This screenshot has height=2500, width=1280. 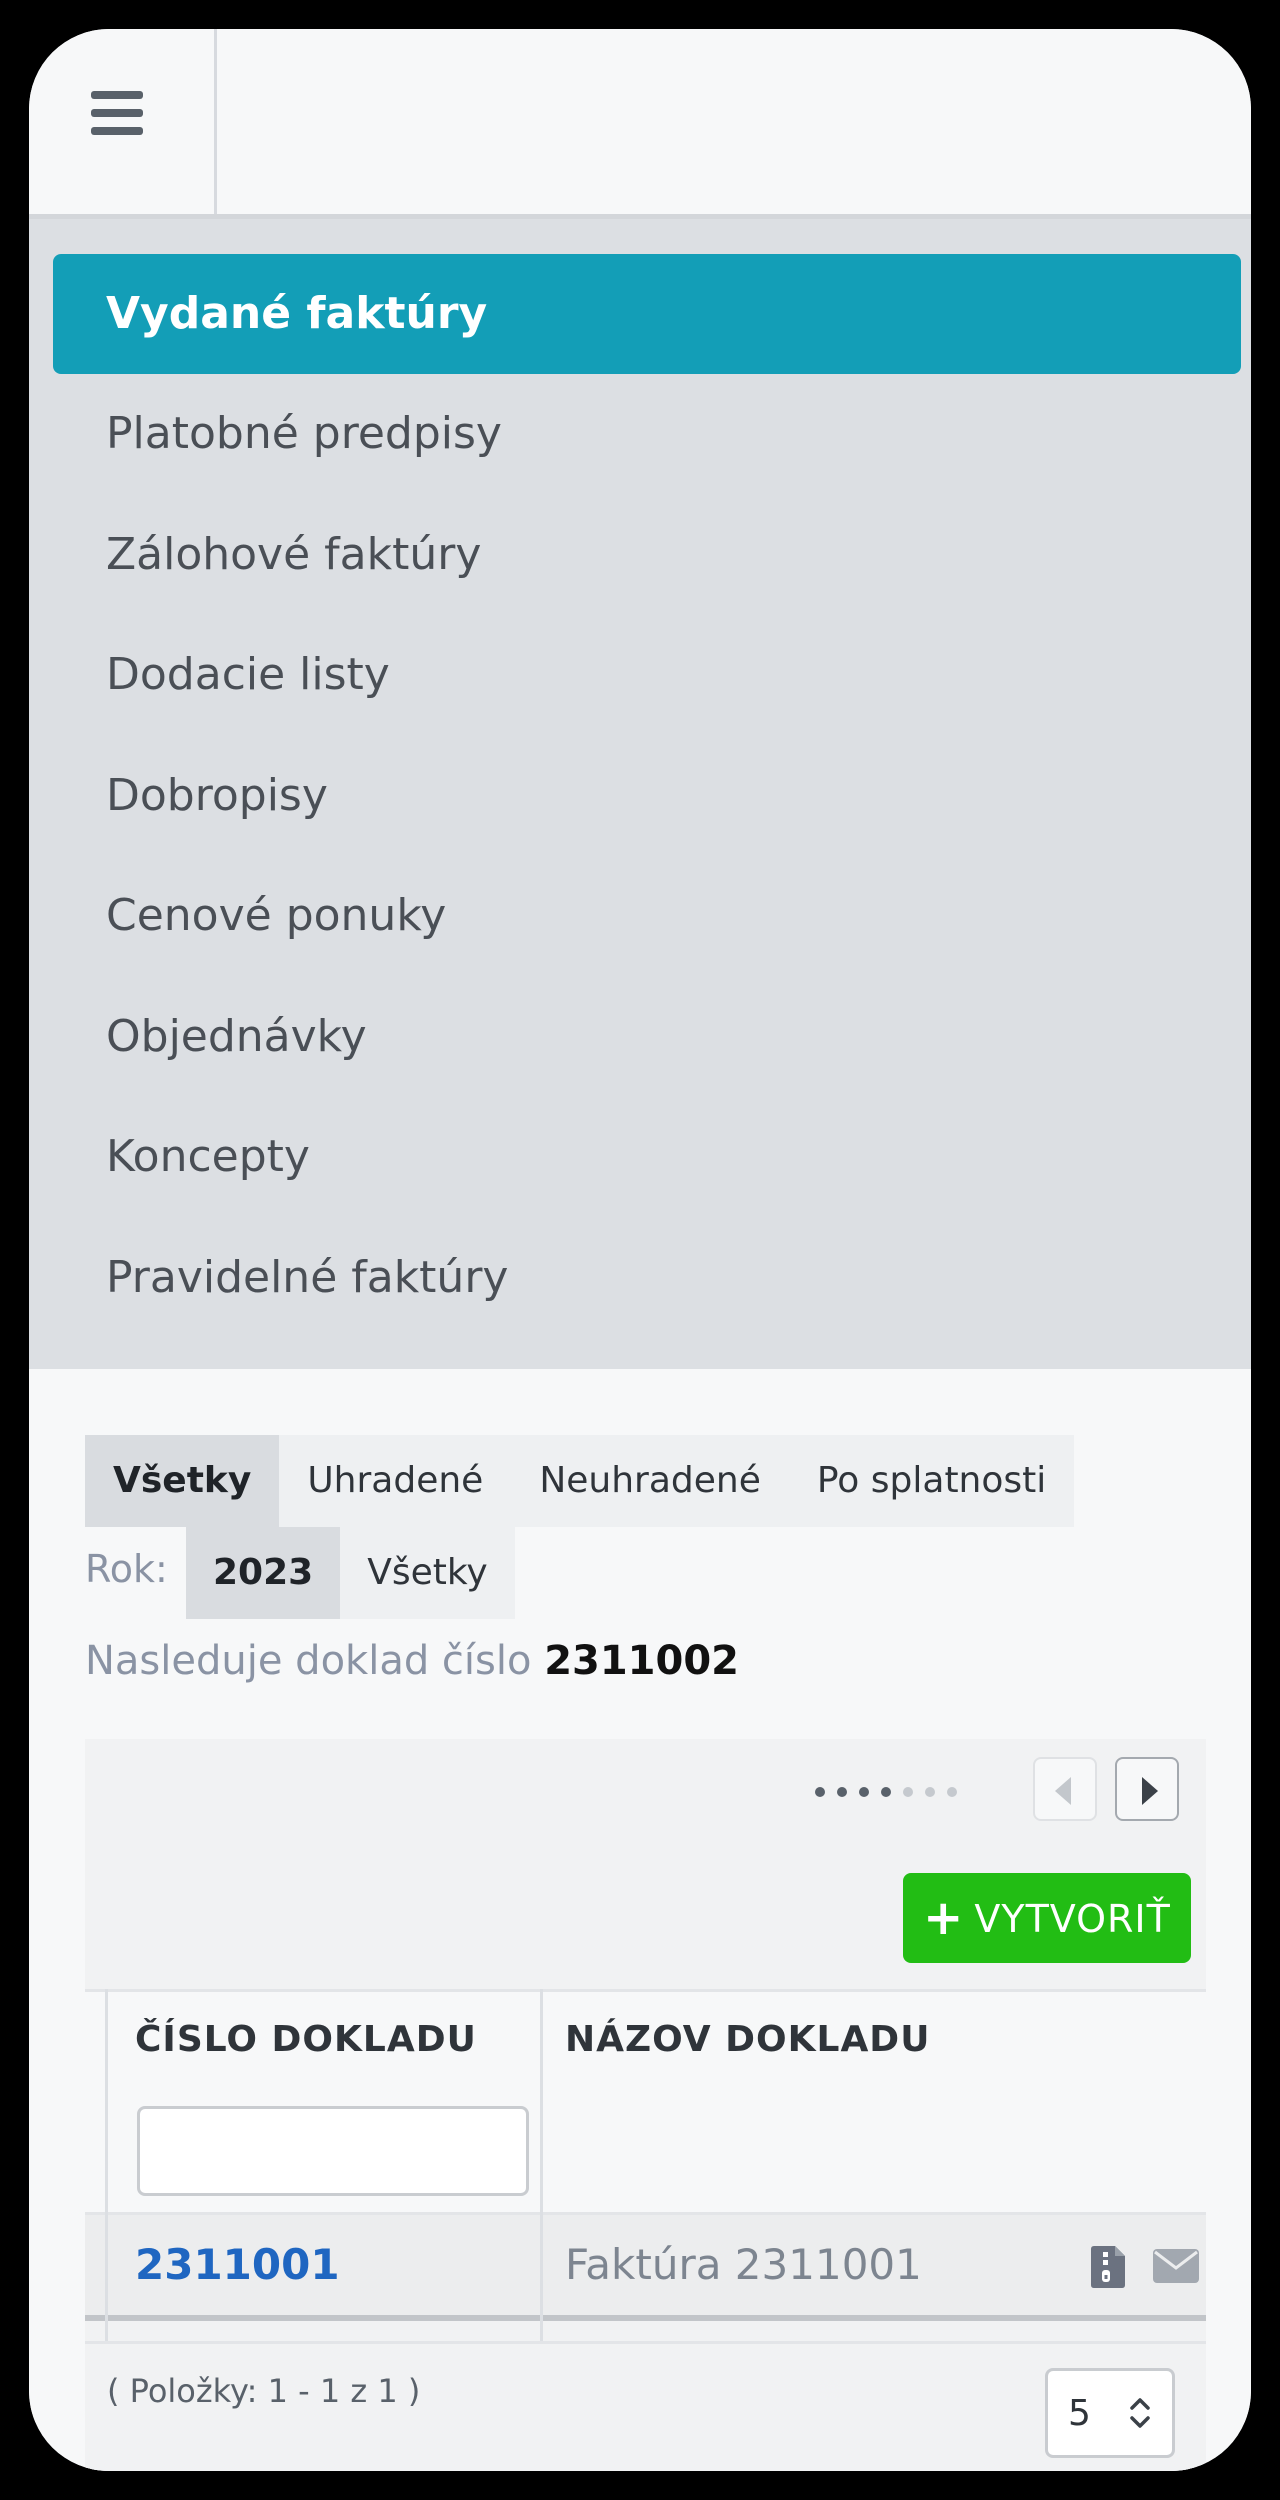 I want to click on page-size-value: 5, so click(x=1079, y=2413).